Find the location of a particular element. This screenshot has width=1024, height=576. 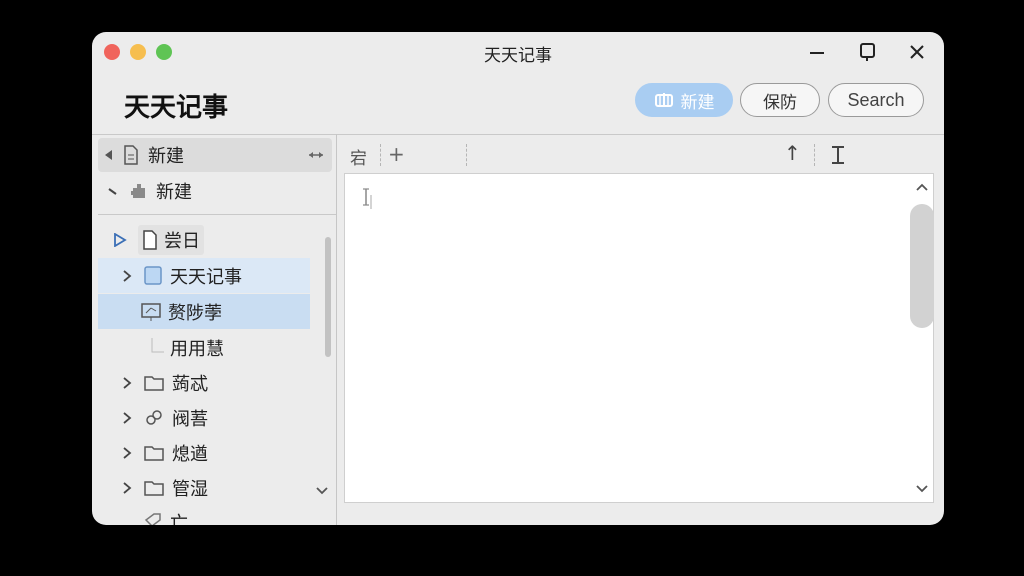

pane-splitter is located at coordinates (336, 329).